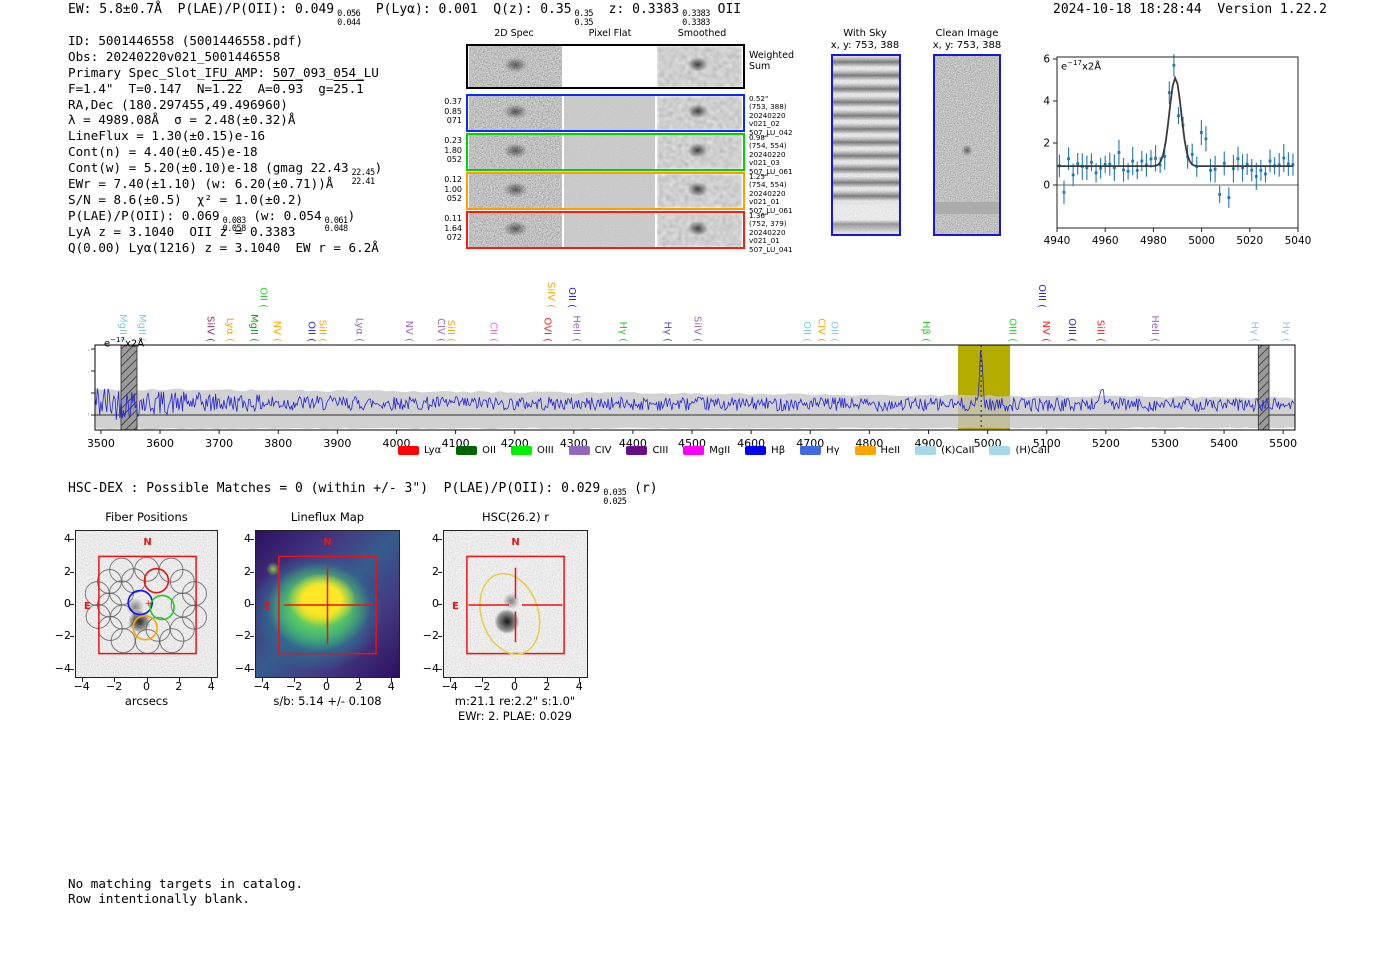 Image resolution: width=1400 pixels, height=953 pixels. What do you see at coordinates (865, 450) in the screenshot?
I see `legend-swatch` at bounding box center [865, 450].